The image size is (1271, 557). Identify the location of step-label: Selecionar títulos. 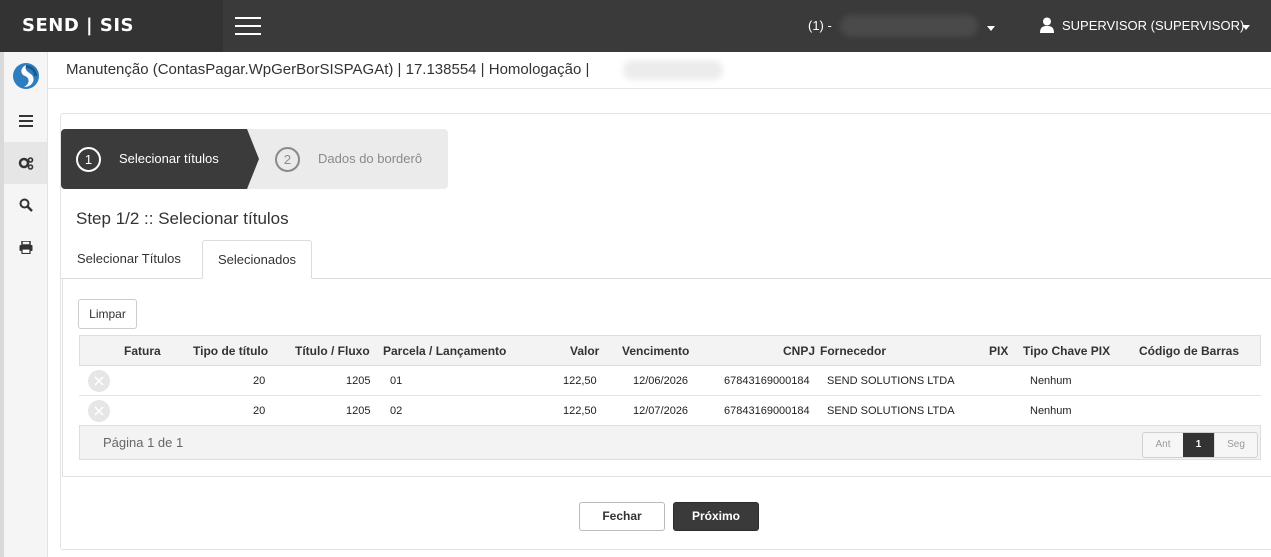
(169, 158).